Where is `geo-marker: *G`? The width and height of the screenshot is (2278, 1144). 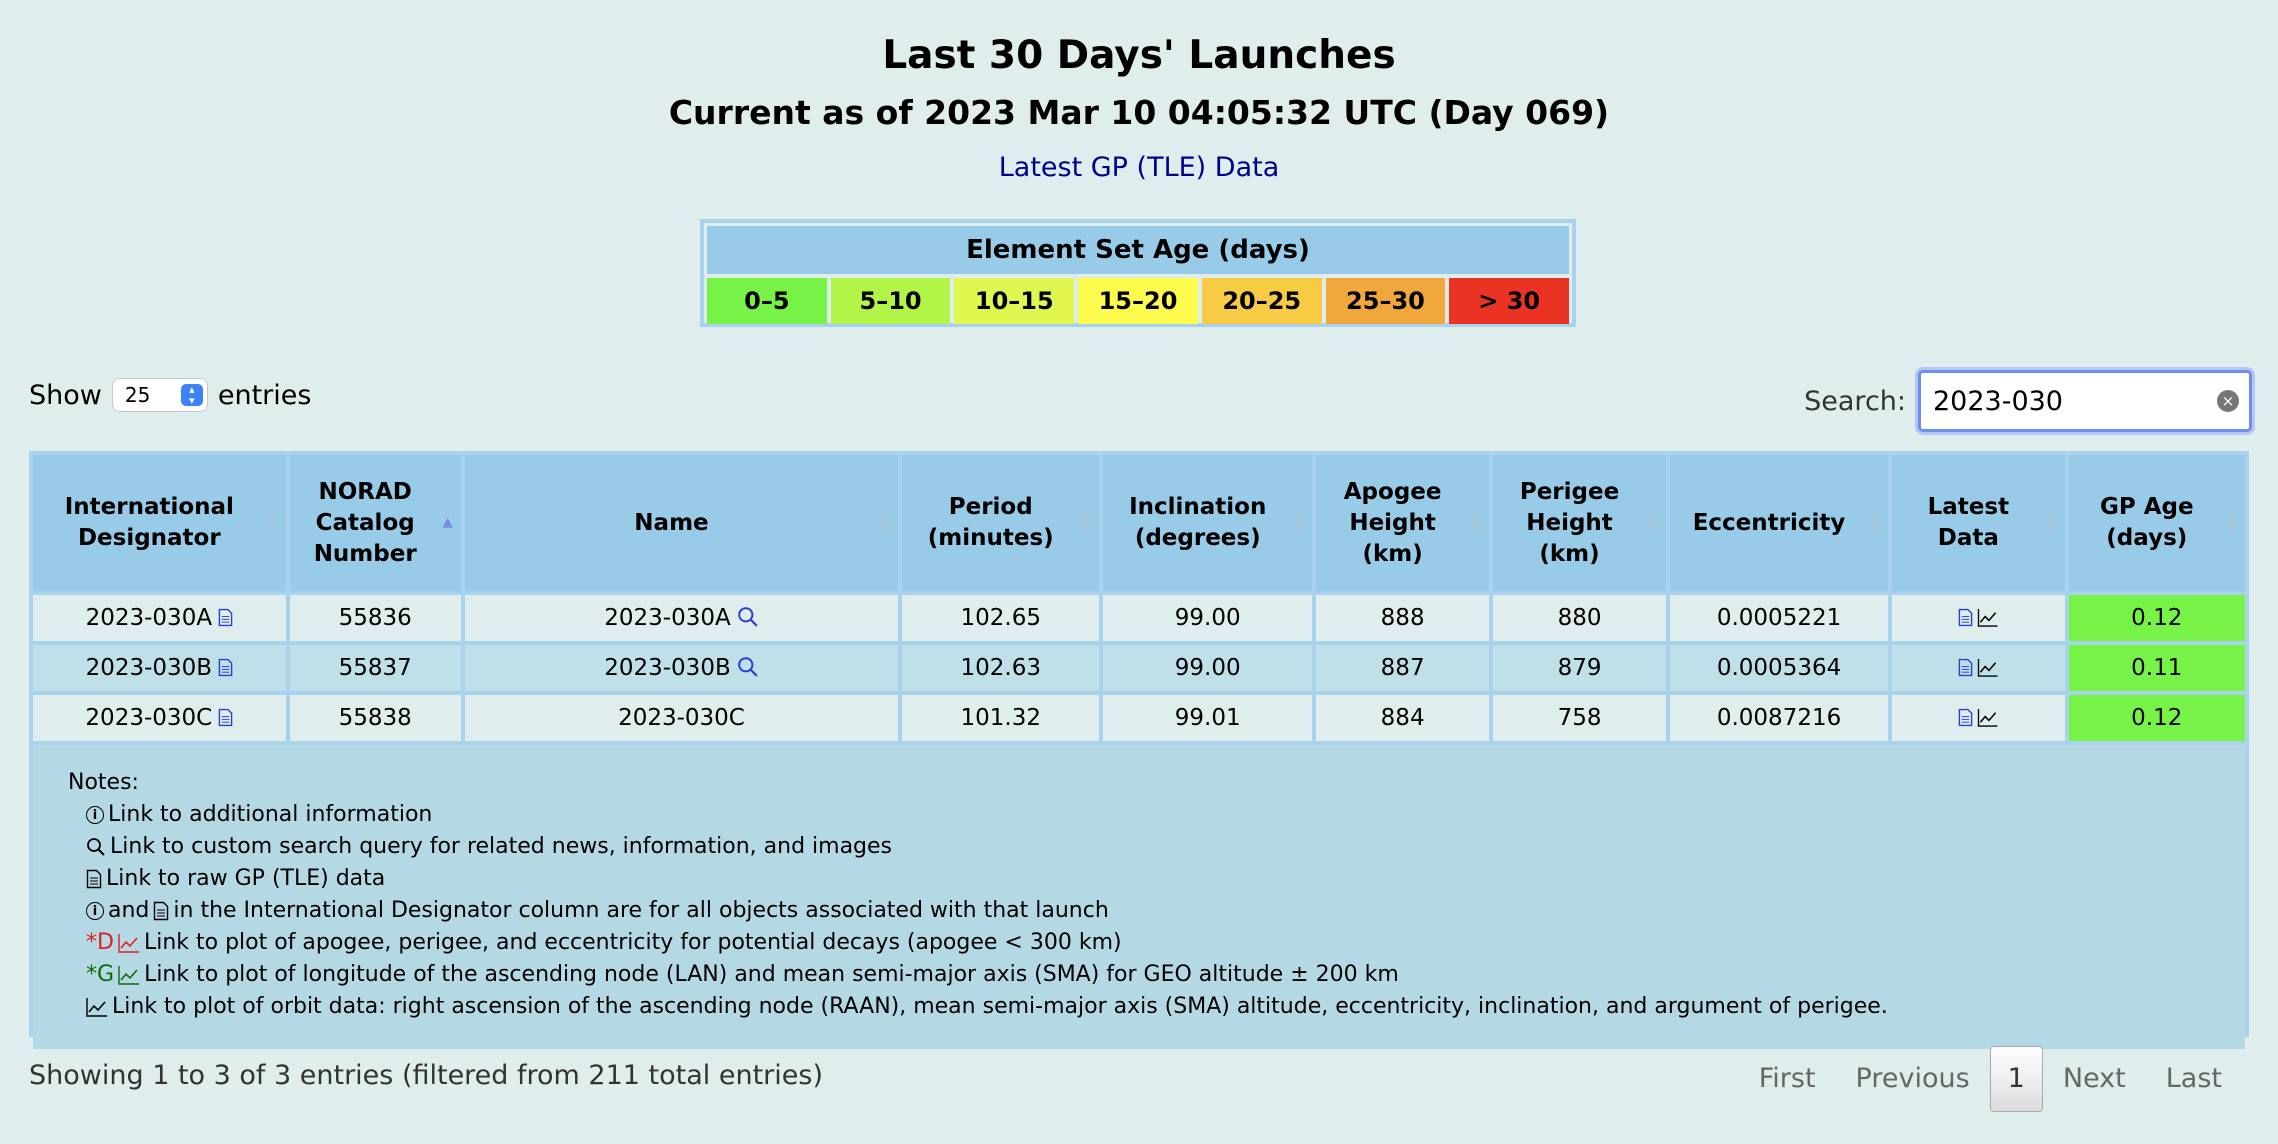 geo-marker: *G is located at coordinates (100, 974).